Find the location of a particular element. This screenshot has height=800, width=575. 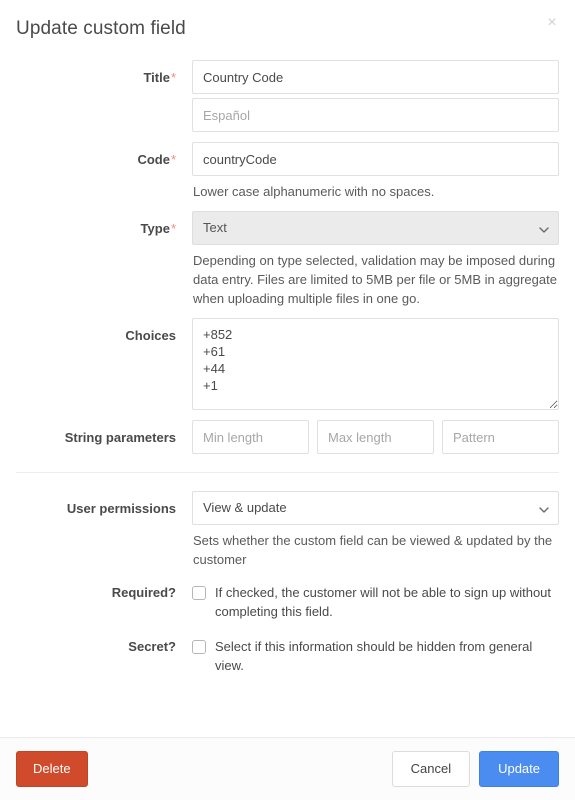

string-parameters-control-group is located at coordinates (375, 437).